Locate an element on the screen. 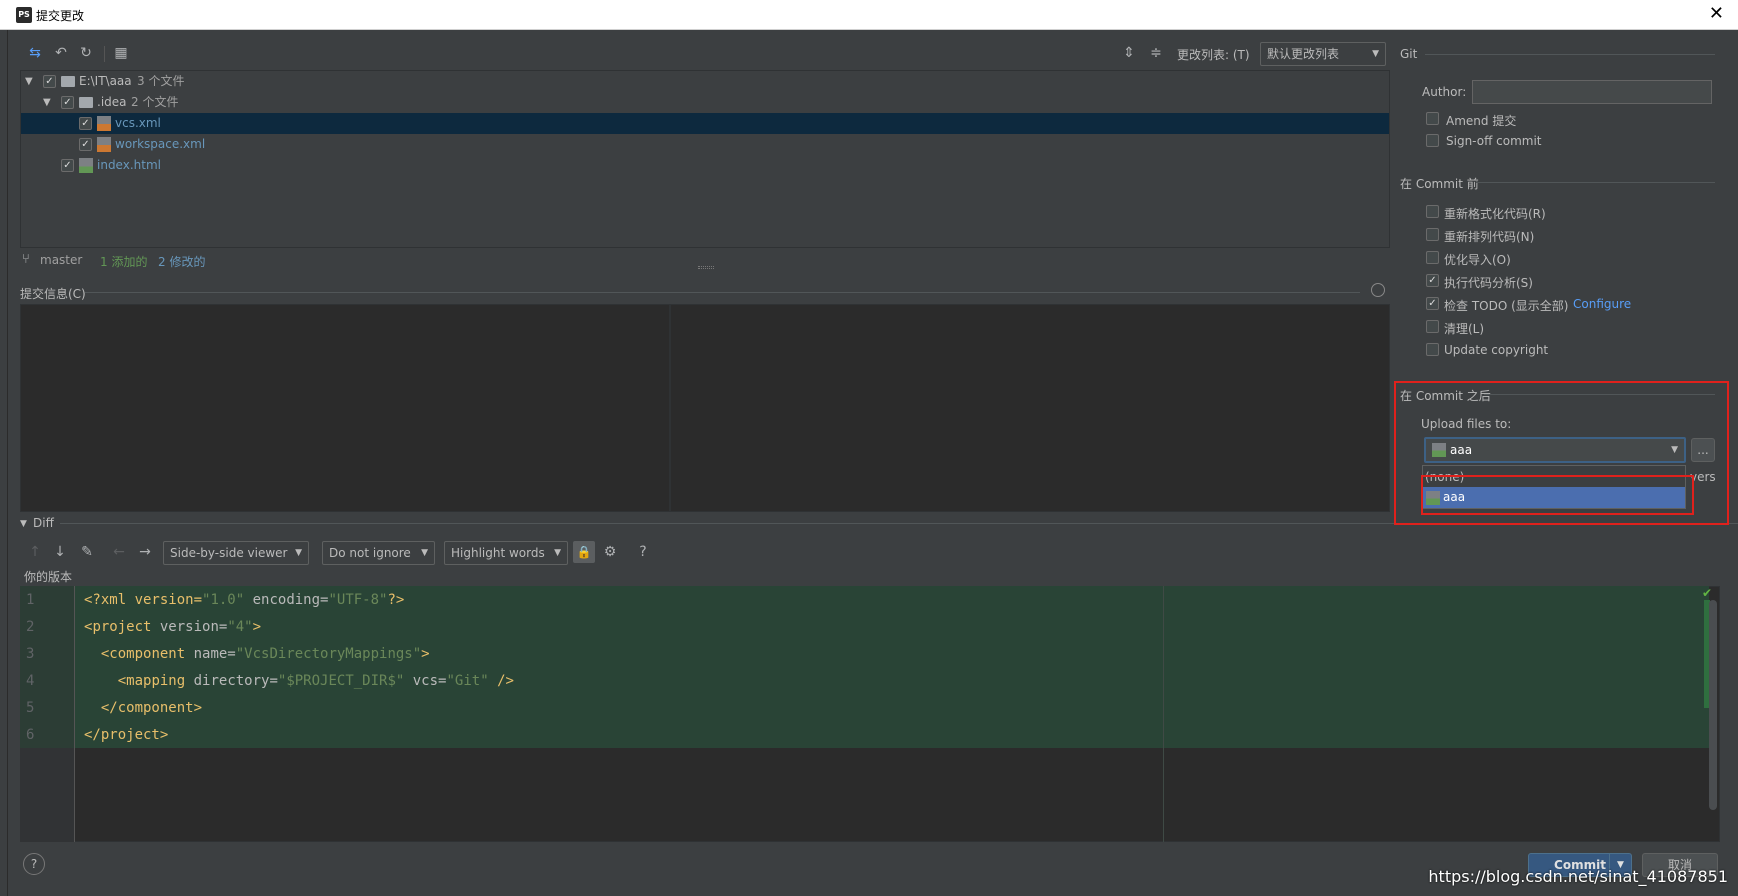  ignore-select: Do not ignore ▼ is located at coordinates (378, 553).